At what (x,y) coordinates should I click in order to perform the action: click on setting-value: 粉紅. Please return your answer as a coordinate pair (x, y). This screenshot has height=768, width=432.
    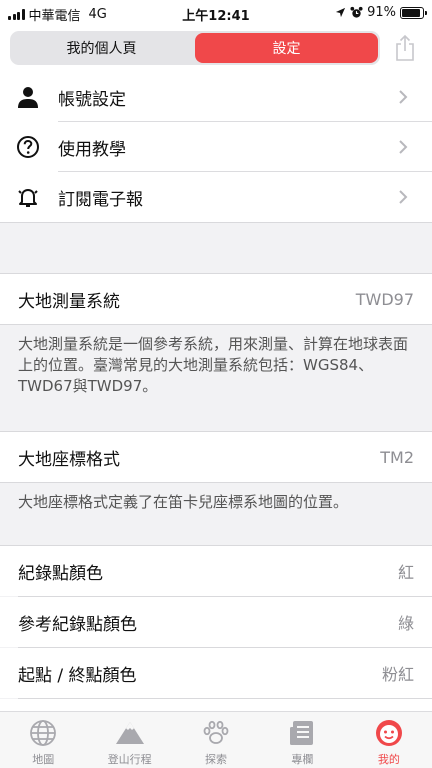
    Looking at the image, I should click on (397, 674).